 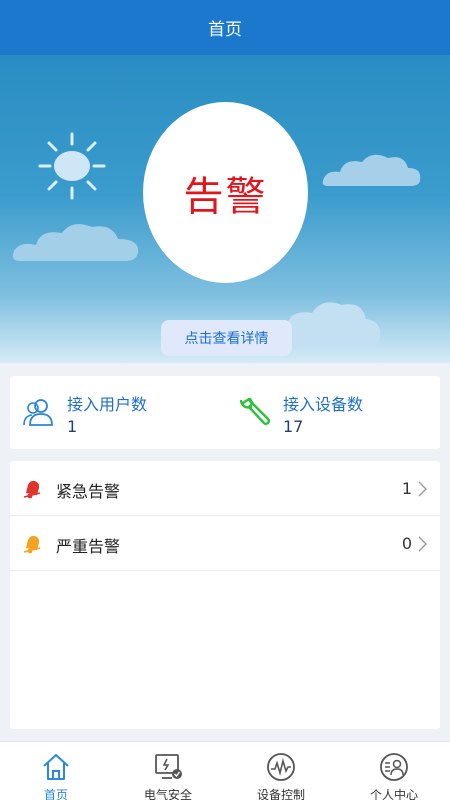 I want to click on bottom-nav: 首页 电气安全 设备控制 个人中心, so click(x=225, y=770).